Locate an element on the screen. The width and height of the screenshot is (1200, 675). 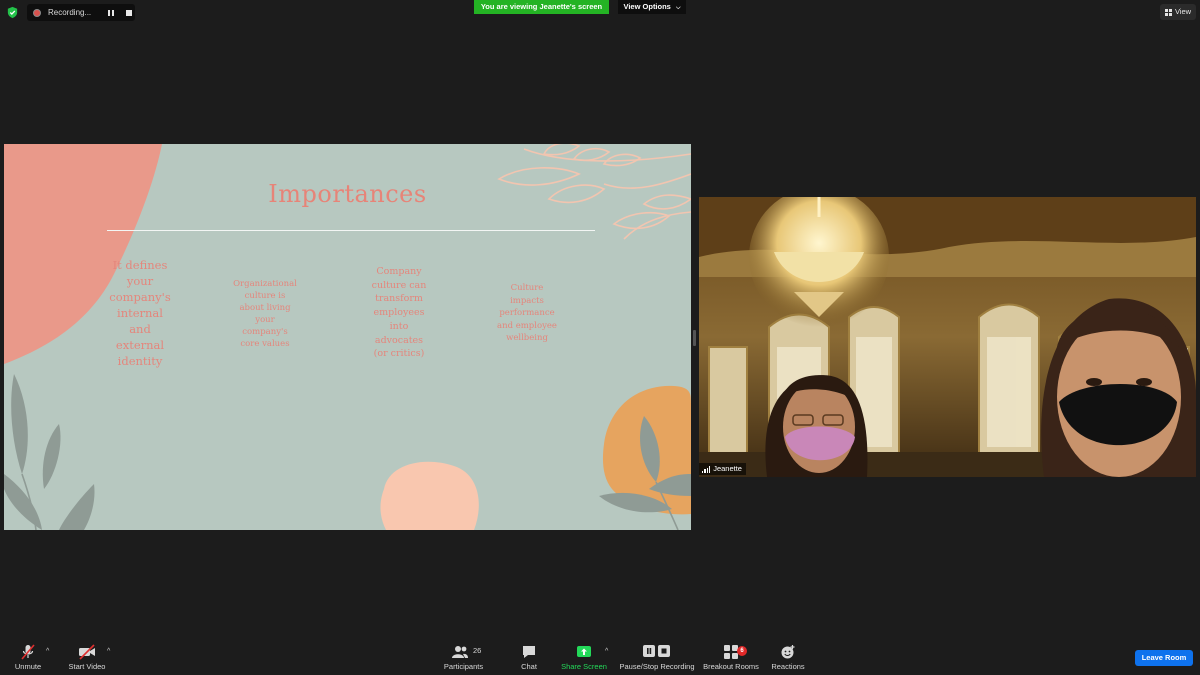
participant-name-tag: Jeanette is located at coordinates (722, 469).